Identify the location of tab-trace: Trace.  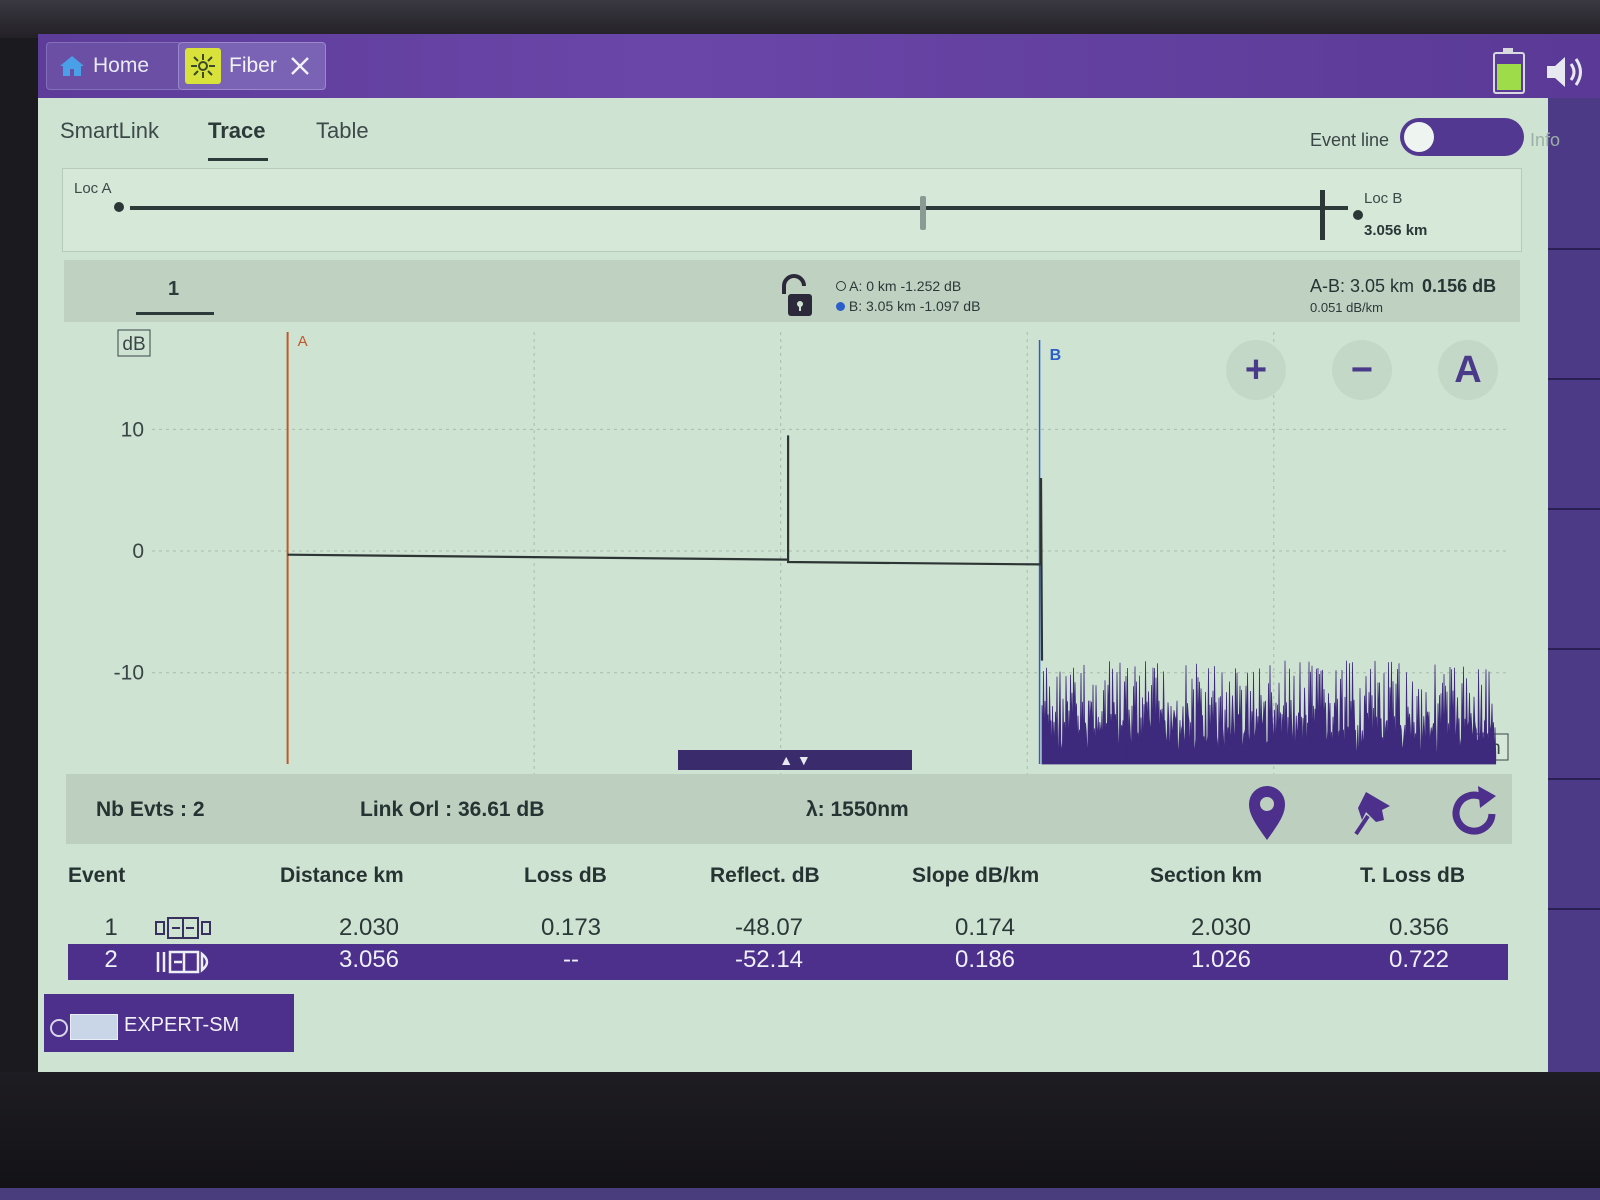
(237, 131).